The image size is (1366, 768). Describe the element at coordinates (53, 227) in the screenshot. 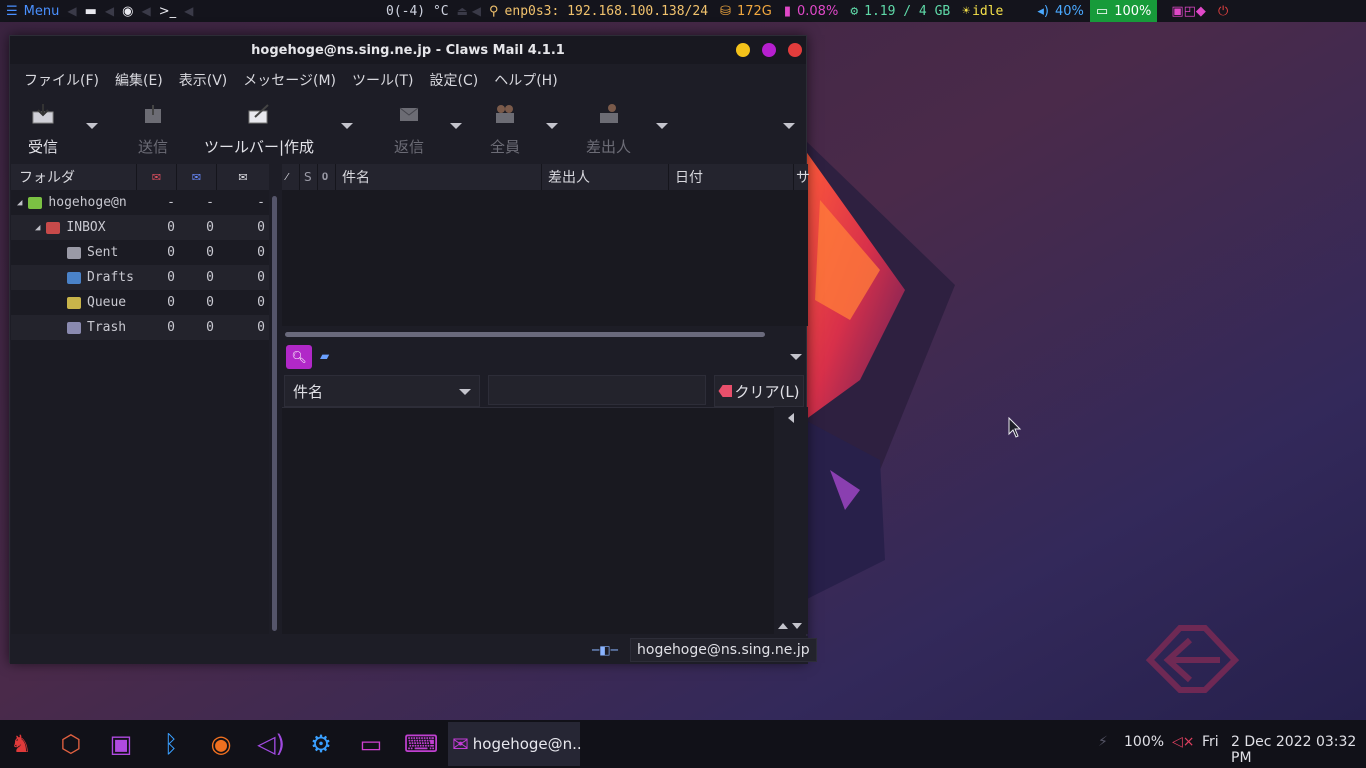

I see `inbox-icon` at that location.